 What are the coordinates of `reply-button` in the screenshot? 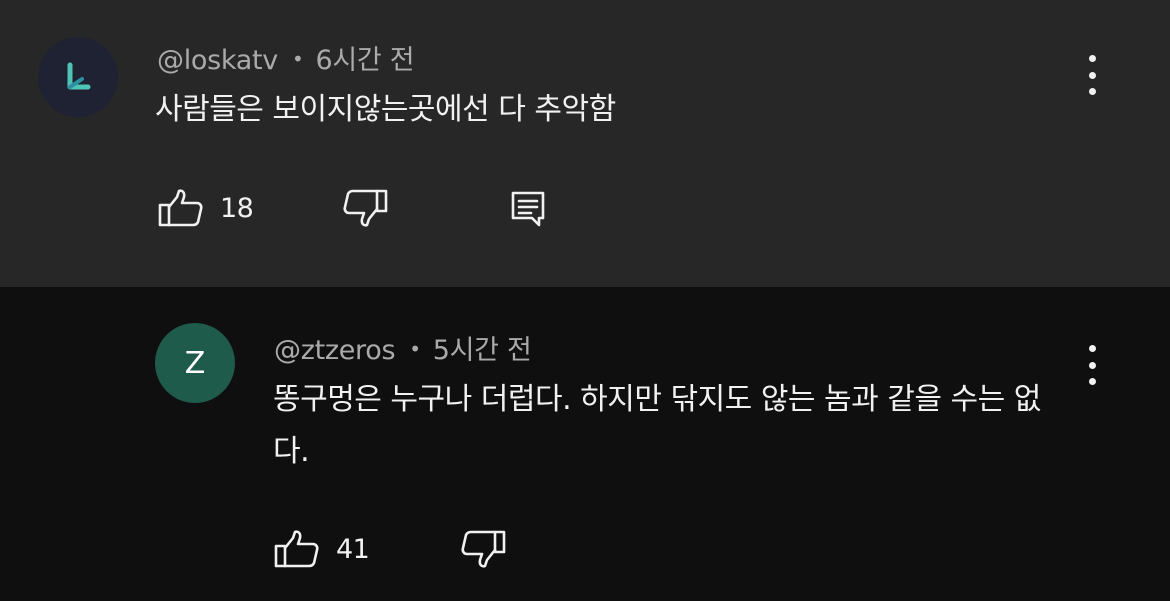 It's located at (529, 208).